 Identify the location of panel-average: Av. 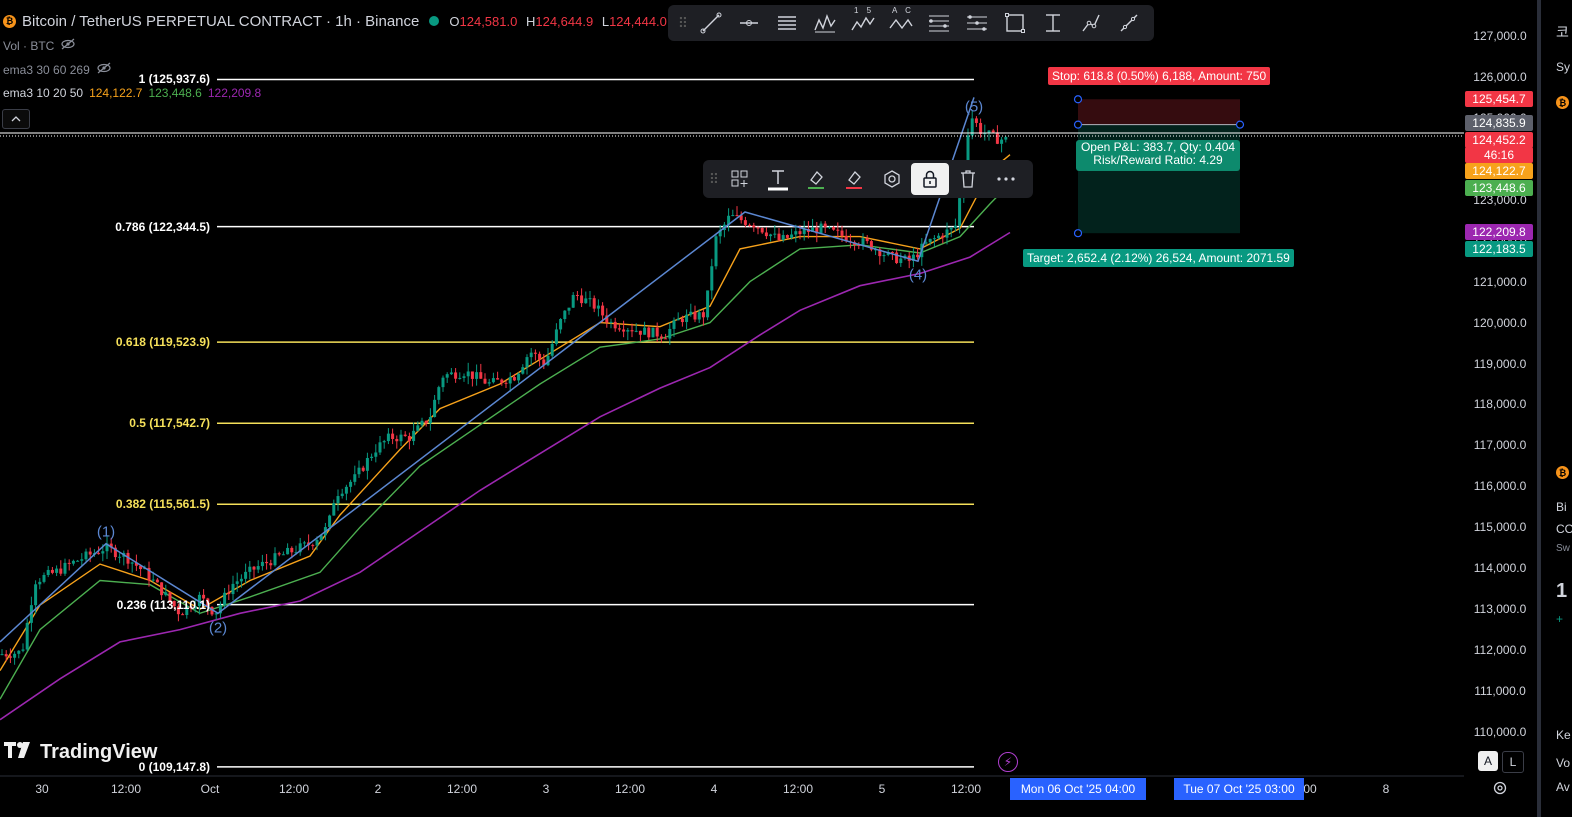
(1563, 787).